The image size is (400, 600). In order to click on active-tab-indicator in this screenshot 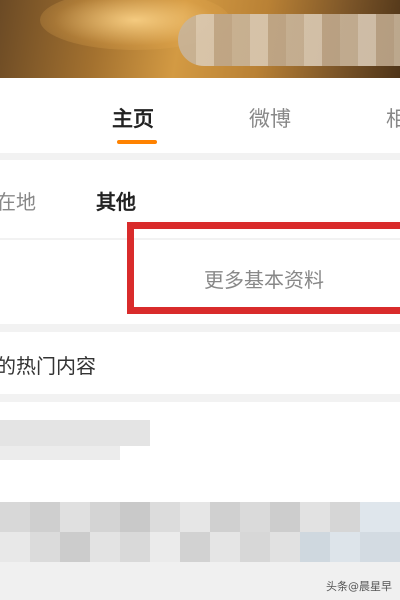, I will do `click(137, 142)`.